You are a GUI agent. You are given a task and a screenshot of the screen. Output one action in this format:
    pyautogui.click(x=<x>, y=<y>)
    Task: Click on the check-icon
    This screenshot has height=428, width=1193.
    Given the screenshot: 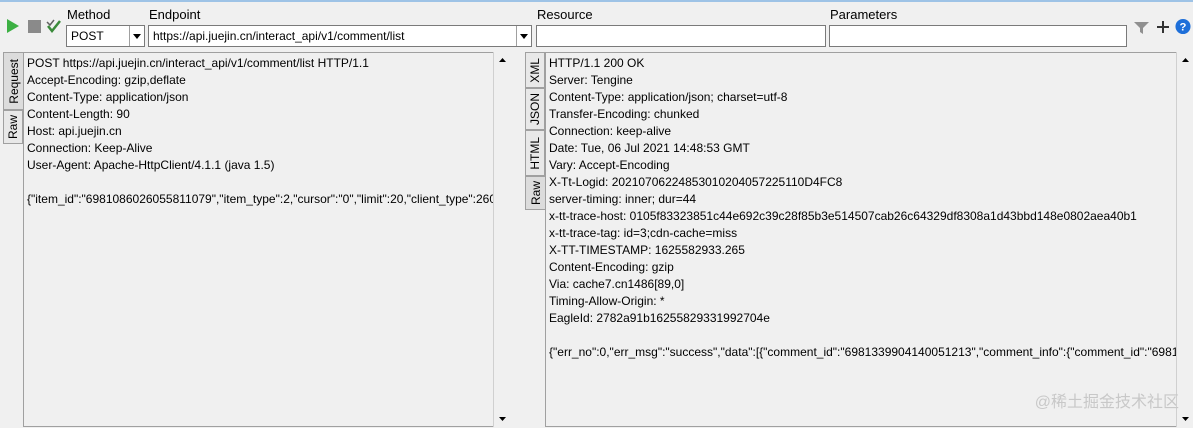 What is the action you would take?
    pyautogui.click(x=54, y=26)
    